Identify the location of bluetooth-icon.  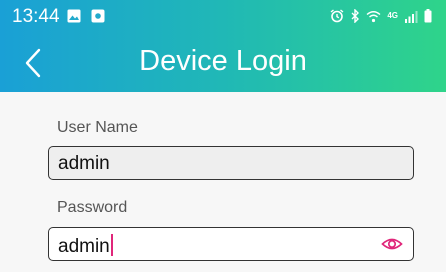
(355, 16).